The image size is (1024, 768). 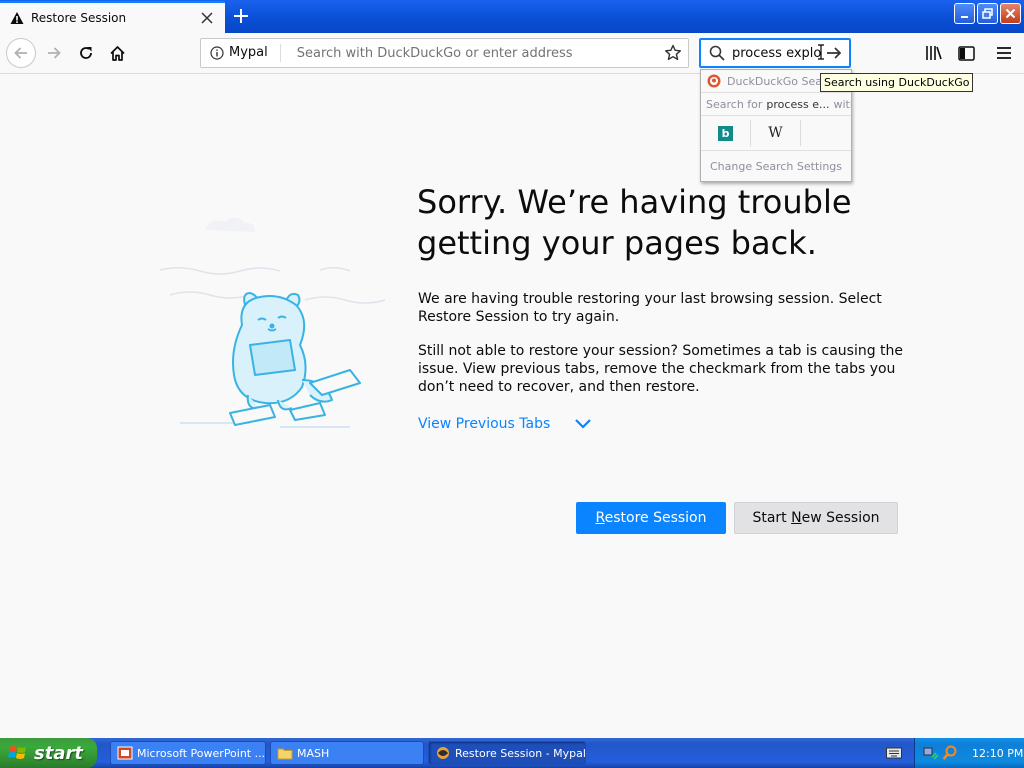 I want to click on restore-accel-key: R, so click(x=600, y=518).